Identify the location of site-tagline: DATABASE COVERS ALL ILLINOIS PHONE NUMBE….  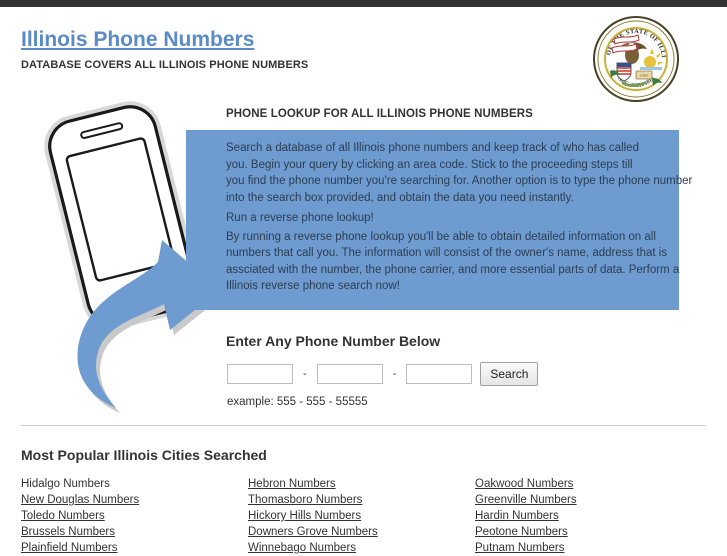
(165, 65).